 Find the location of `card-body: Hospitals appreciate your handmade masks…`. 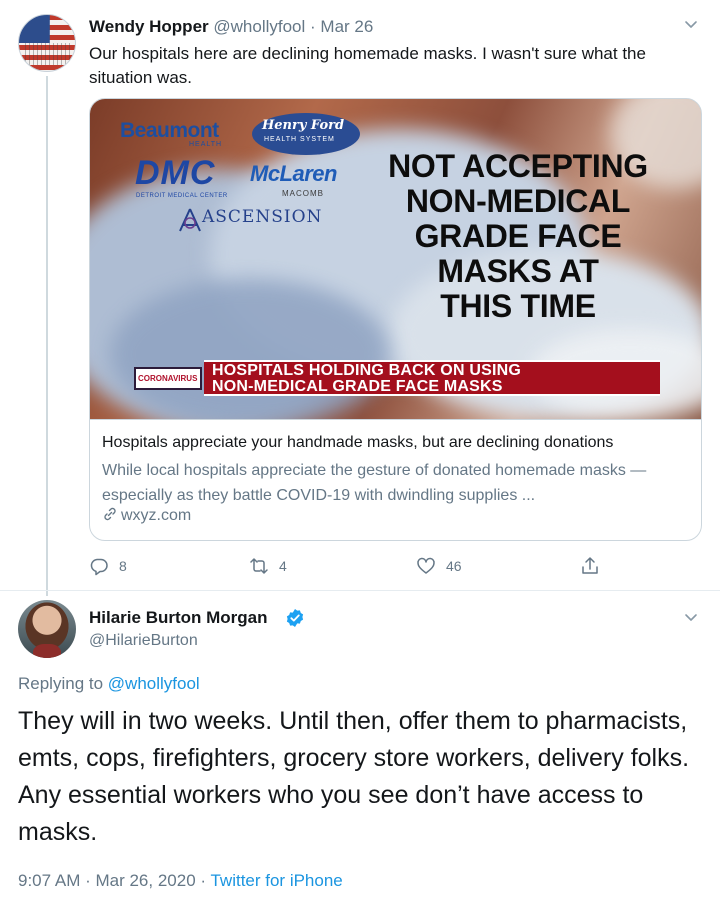

card-body: Hospitals appreciate your handmade masks… is located at coordinates (395, 479).